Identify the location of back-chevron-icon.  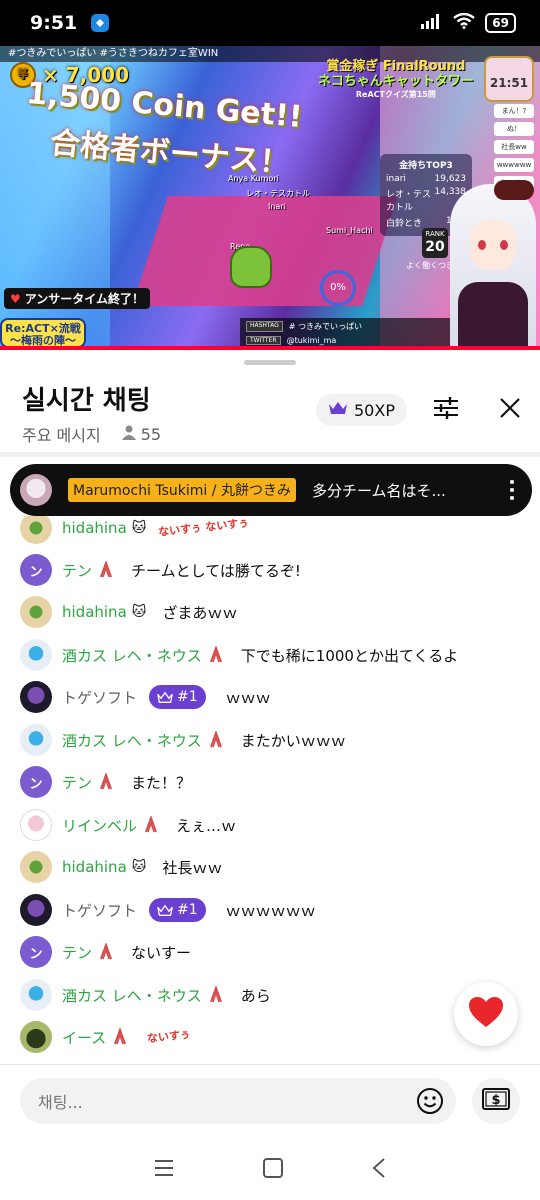
(378, 1168).